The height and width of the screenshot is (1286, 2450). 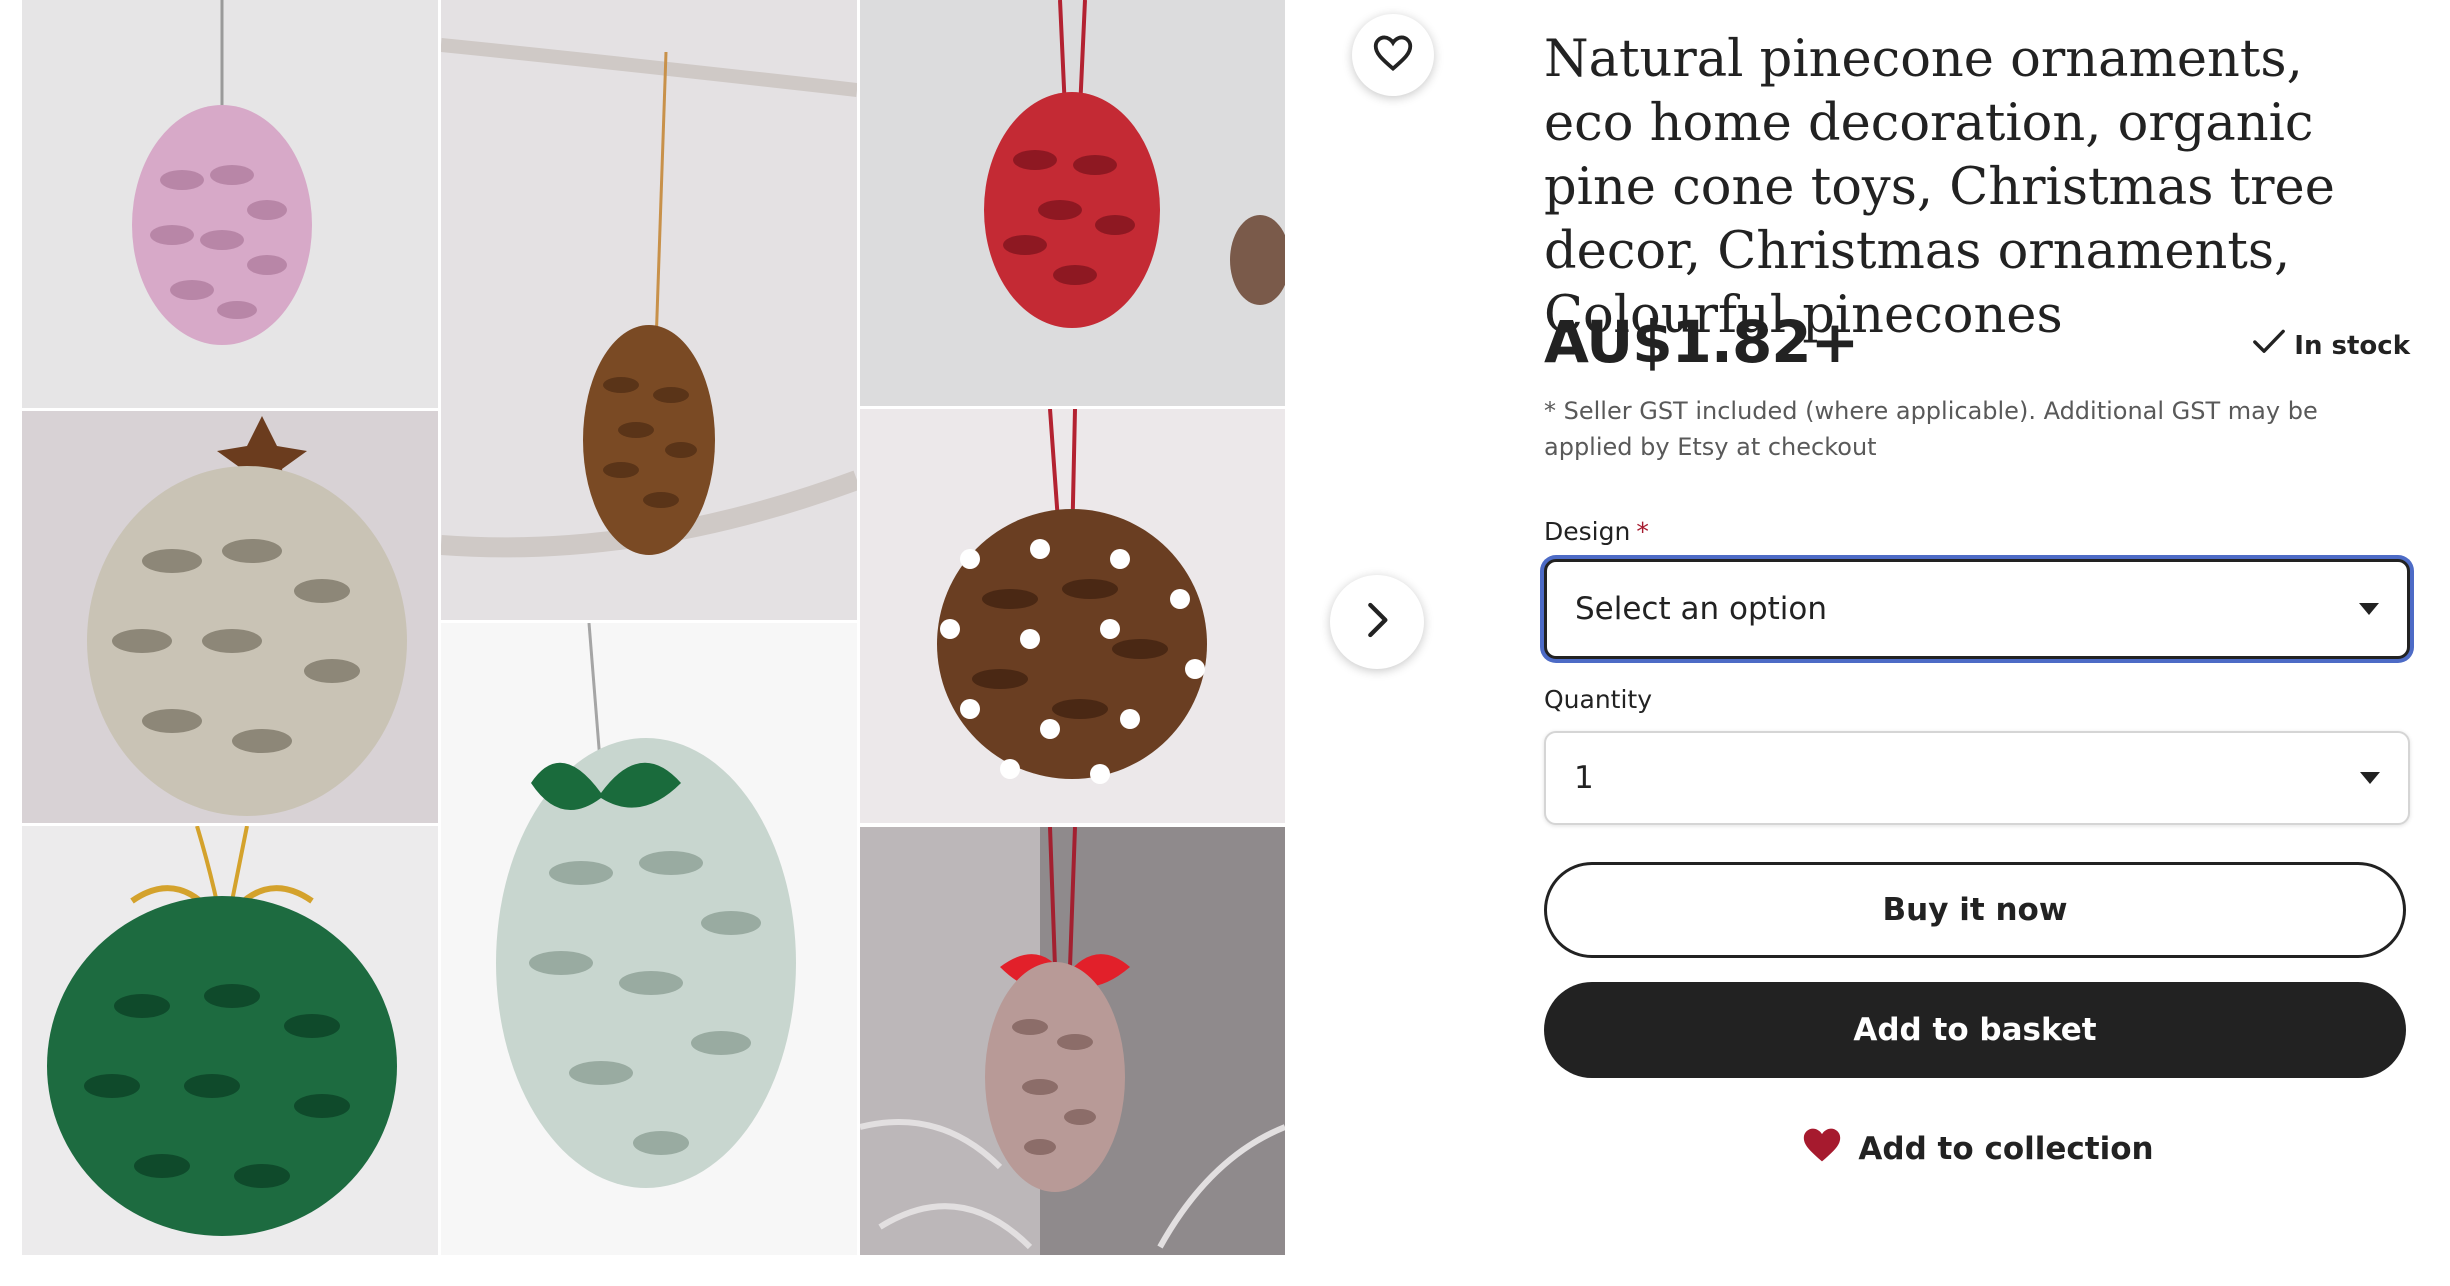 I want to click on quantity-select: 1, so click(x=1977, y=778).